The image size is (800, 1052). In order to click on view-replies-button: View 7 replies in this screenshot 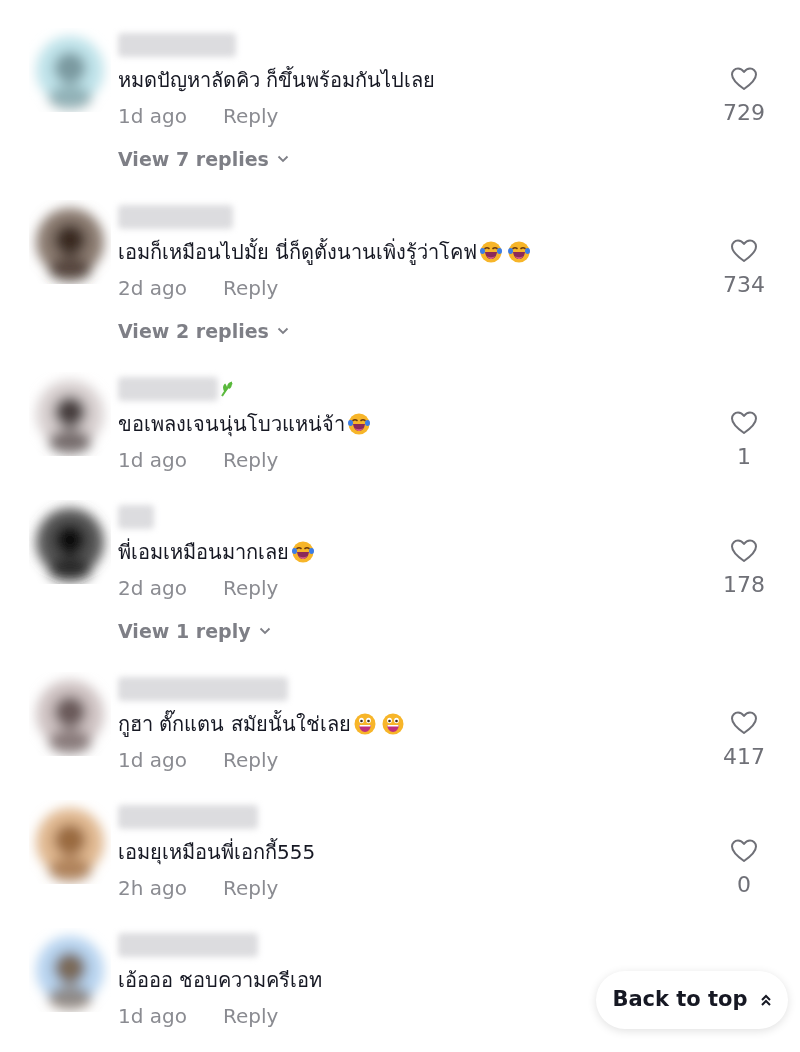, I will do `click(203, 159)`.